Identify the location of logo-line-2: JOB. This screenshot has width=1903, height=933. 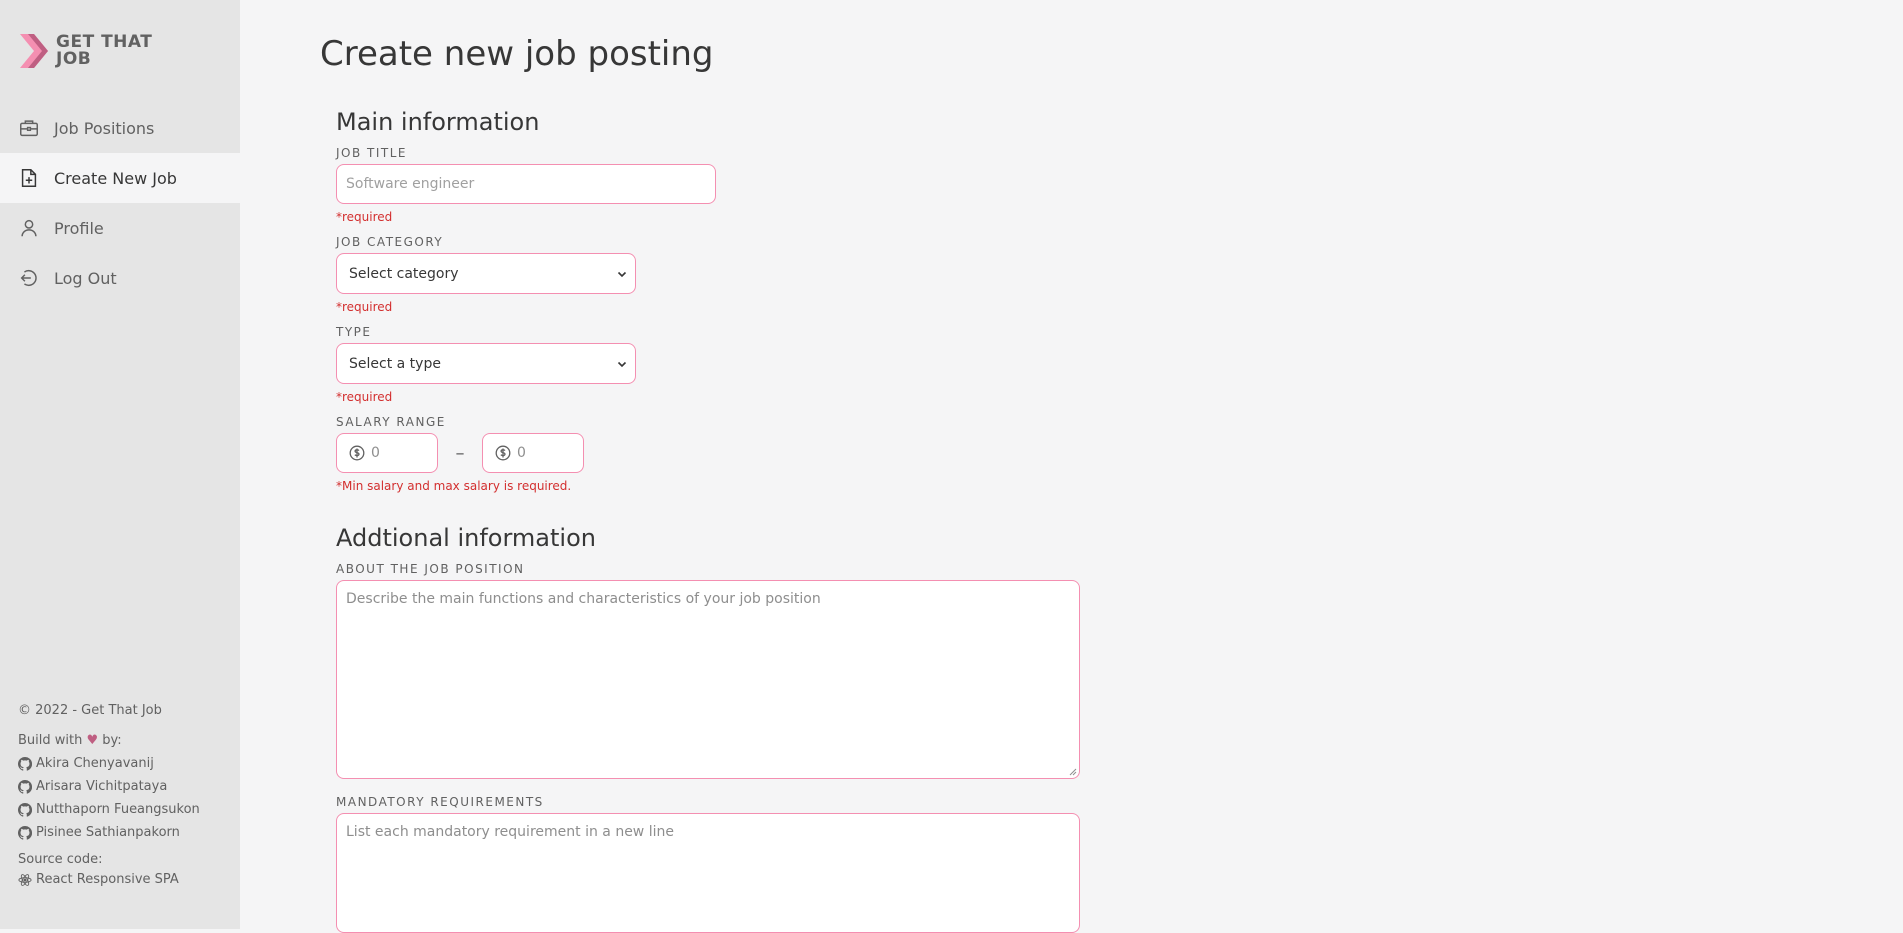
(74, 59).